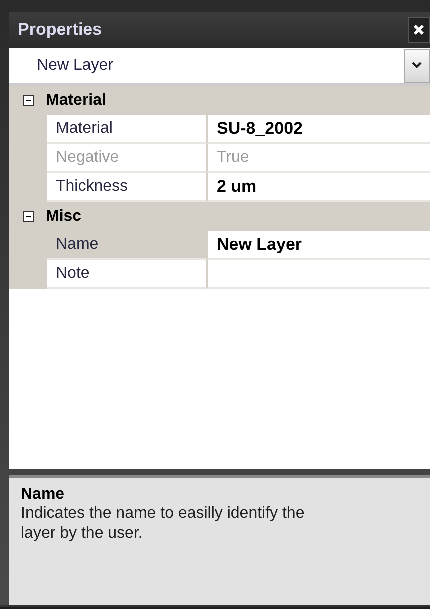 The width and height of the screenshot is (430, 609). Describe the element at coordinates (319, 129) in the screenshot. I see `property-value: SU-8_2002` at that location.